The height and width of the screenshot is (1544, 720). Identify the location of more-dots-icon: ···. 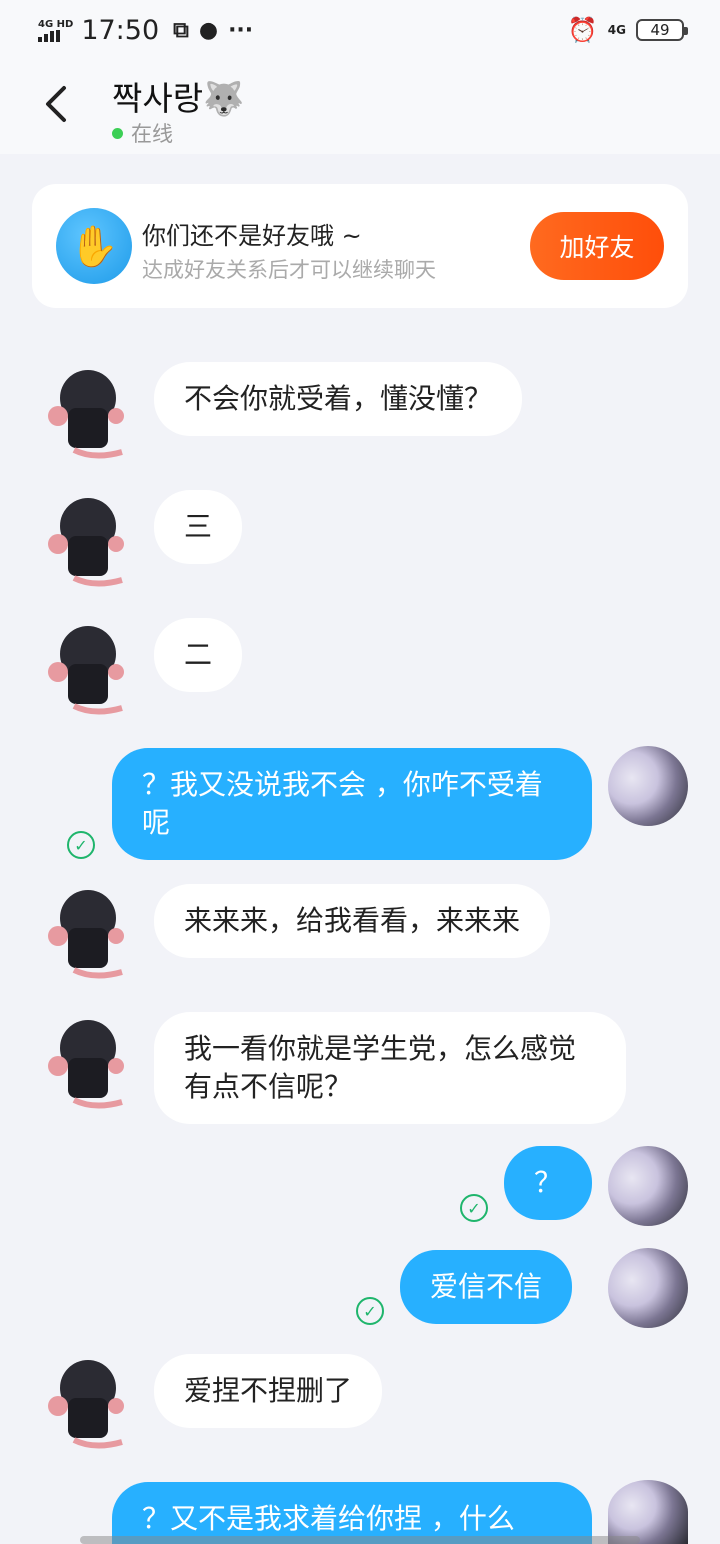
(241, 30).